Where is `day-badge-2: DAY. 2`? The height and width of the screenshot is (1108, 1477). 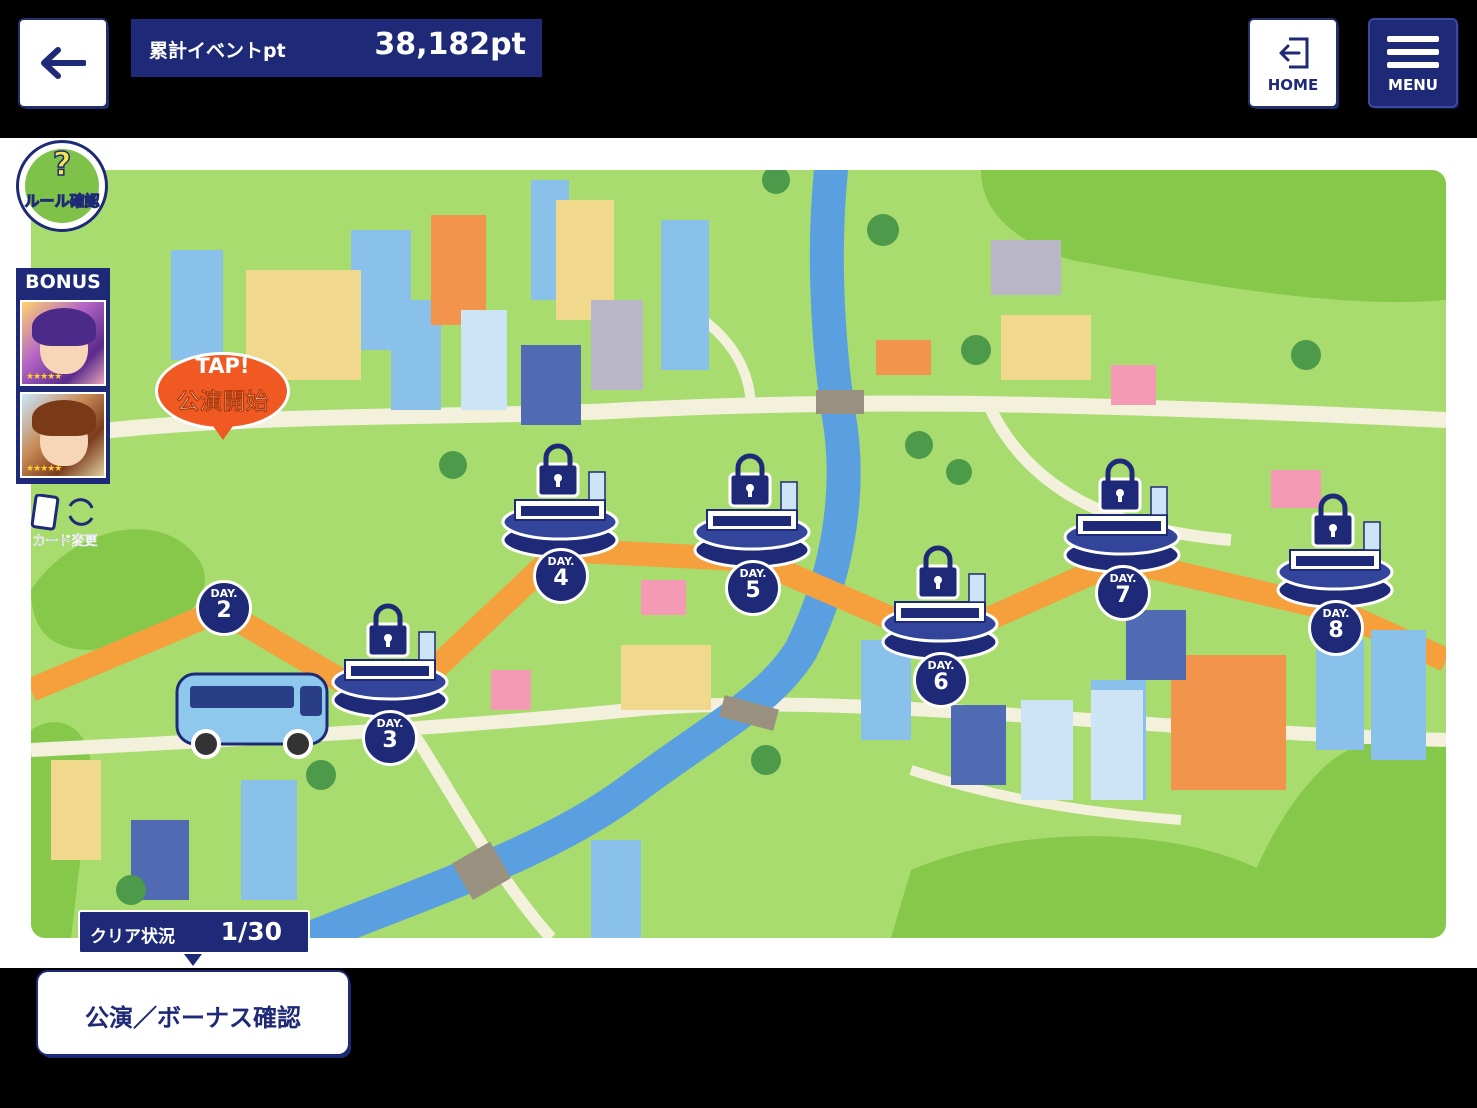
day-badge-2: DAY. 2 is located at coordinates (224, 608).